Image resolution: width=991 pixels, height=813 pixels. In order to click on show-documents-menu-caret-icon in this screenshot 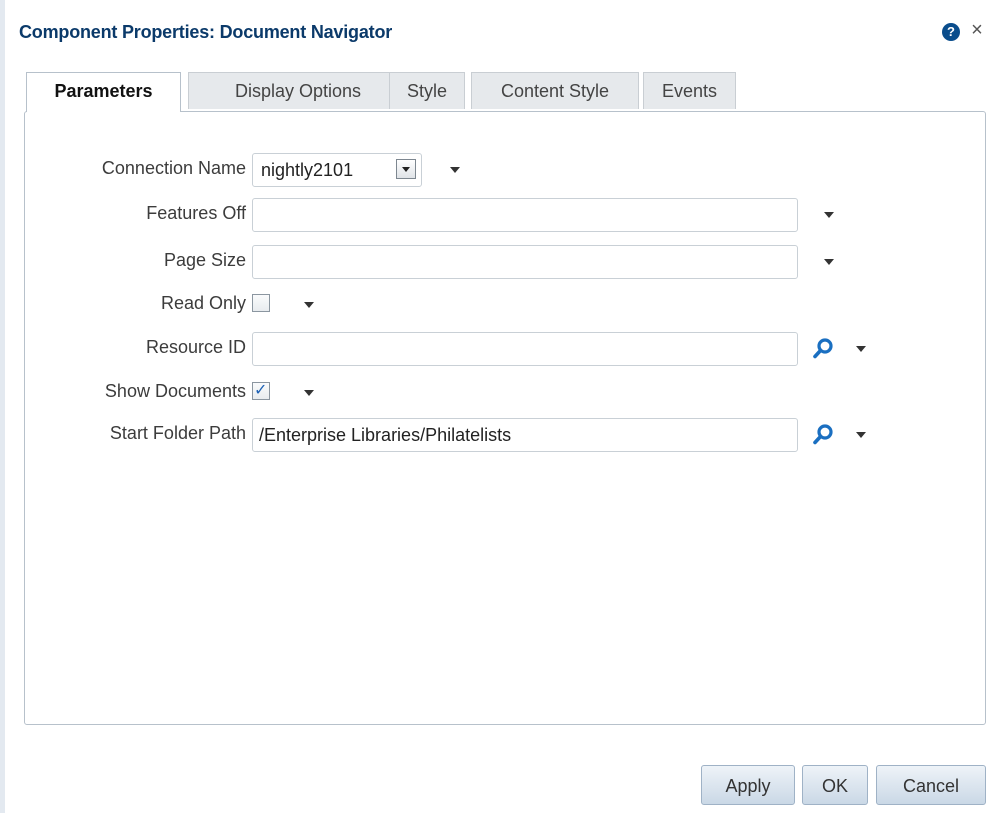, I will do `click(309, 393)`.